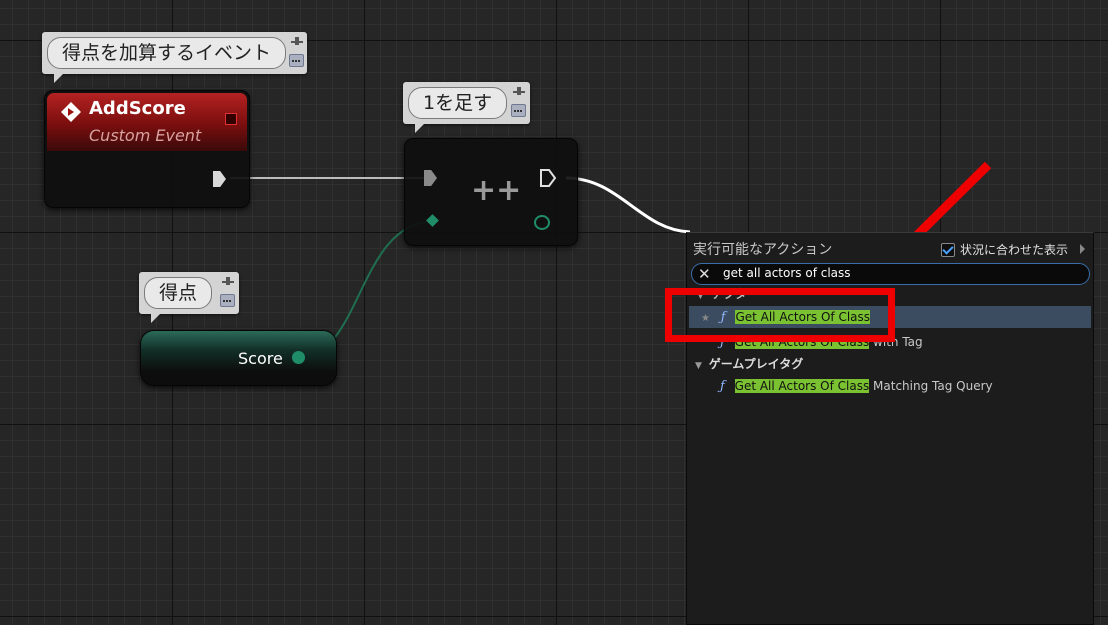 The width and height of the screenshot is (1108, 625). Describe the element at coordinates (628, 205) in the screenshot. I see `pending-exec-wire` at that location.